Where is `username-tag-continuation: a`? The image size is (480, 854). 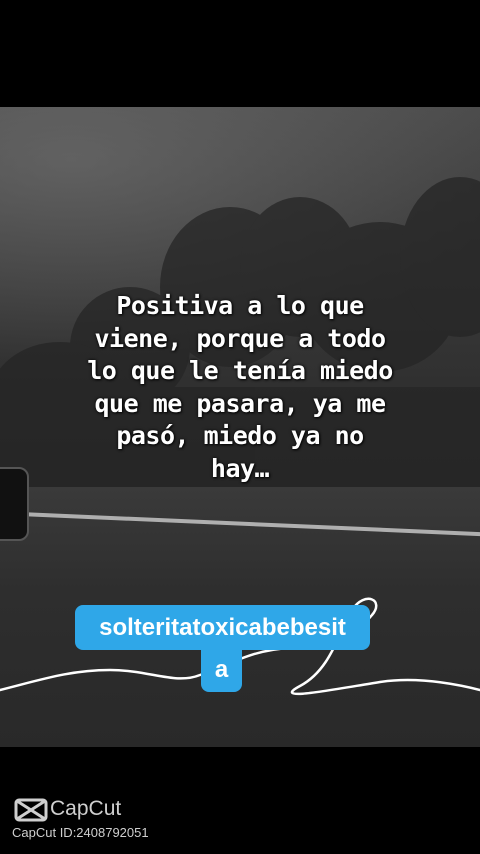
username-tag-continuation: a is located at coordinates (221, 670).